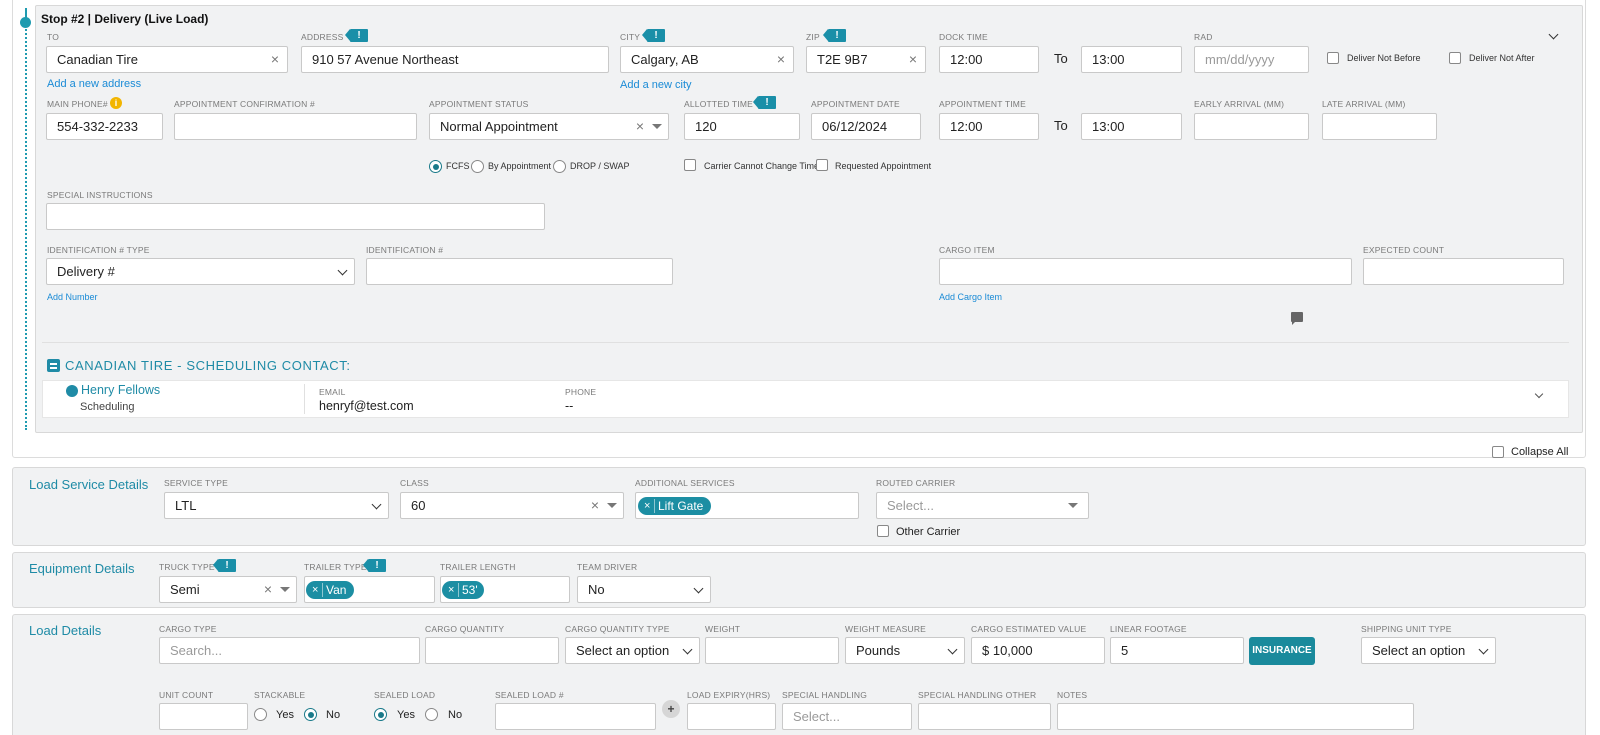  I want to click on shipping-unit-type-select: Select an option, so click(1428, 650).